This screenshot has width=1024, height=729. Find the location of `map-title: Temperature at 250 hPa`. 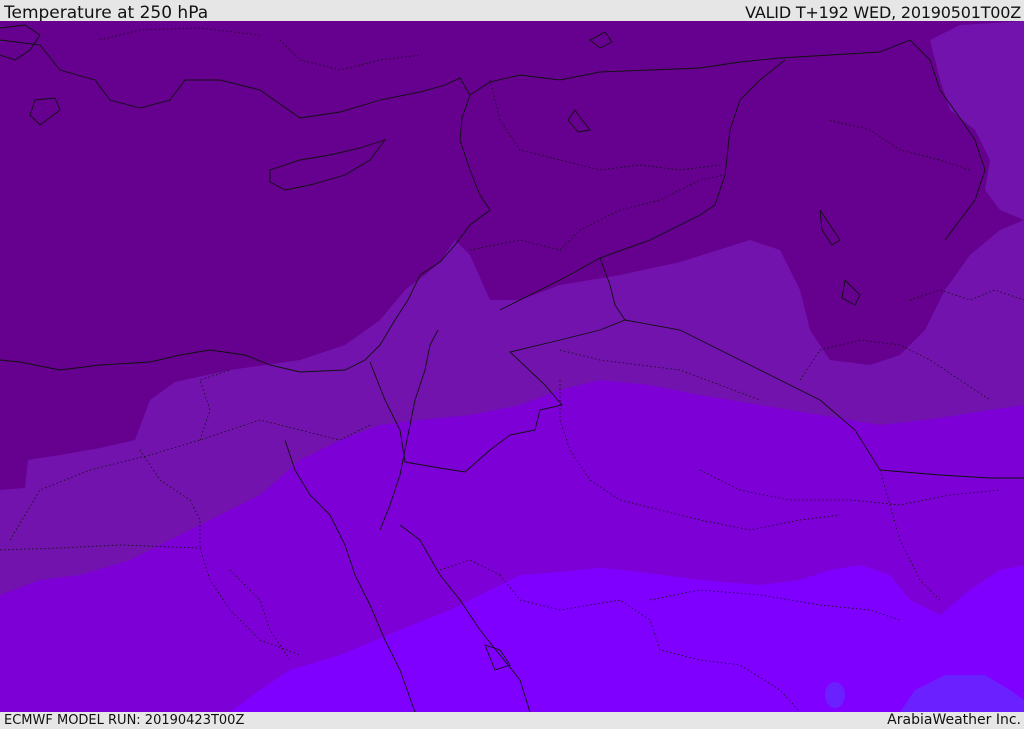

map-title: Temperature at 250 hPa is located at coordinates (106, 13).